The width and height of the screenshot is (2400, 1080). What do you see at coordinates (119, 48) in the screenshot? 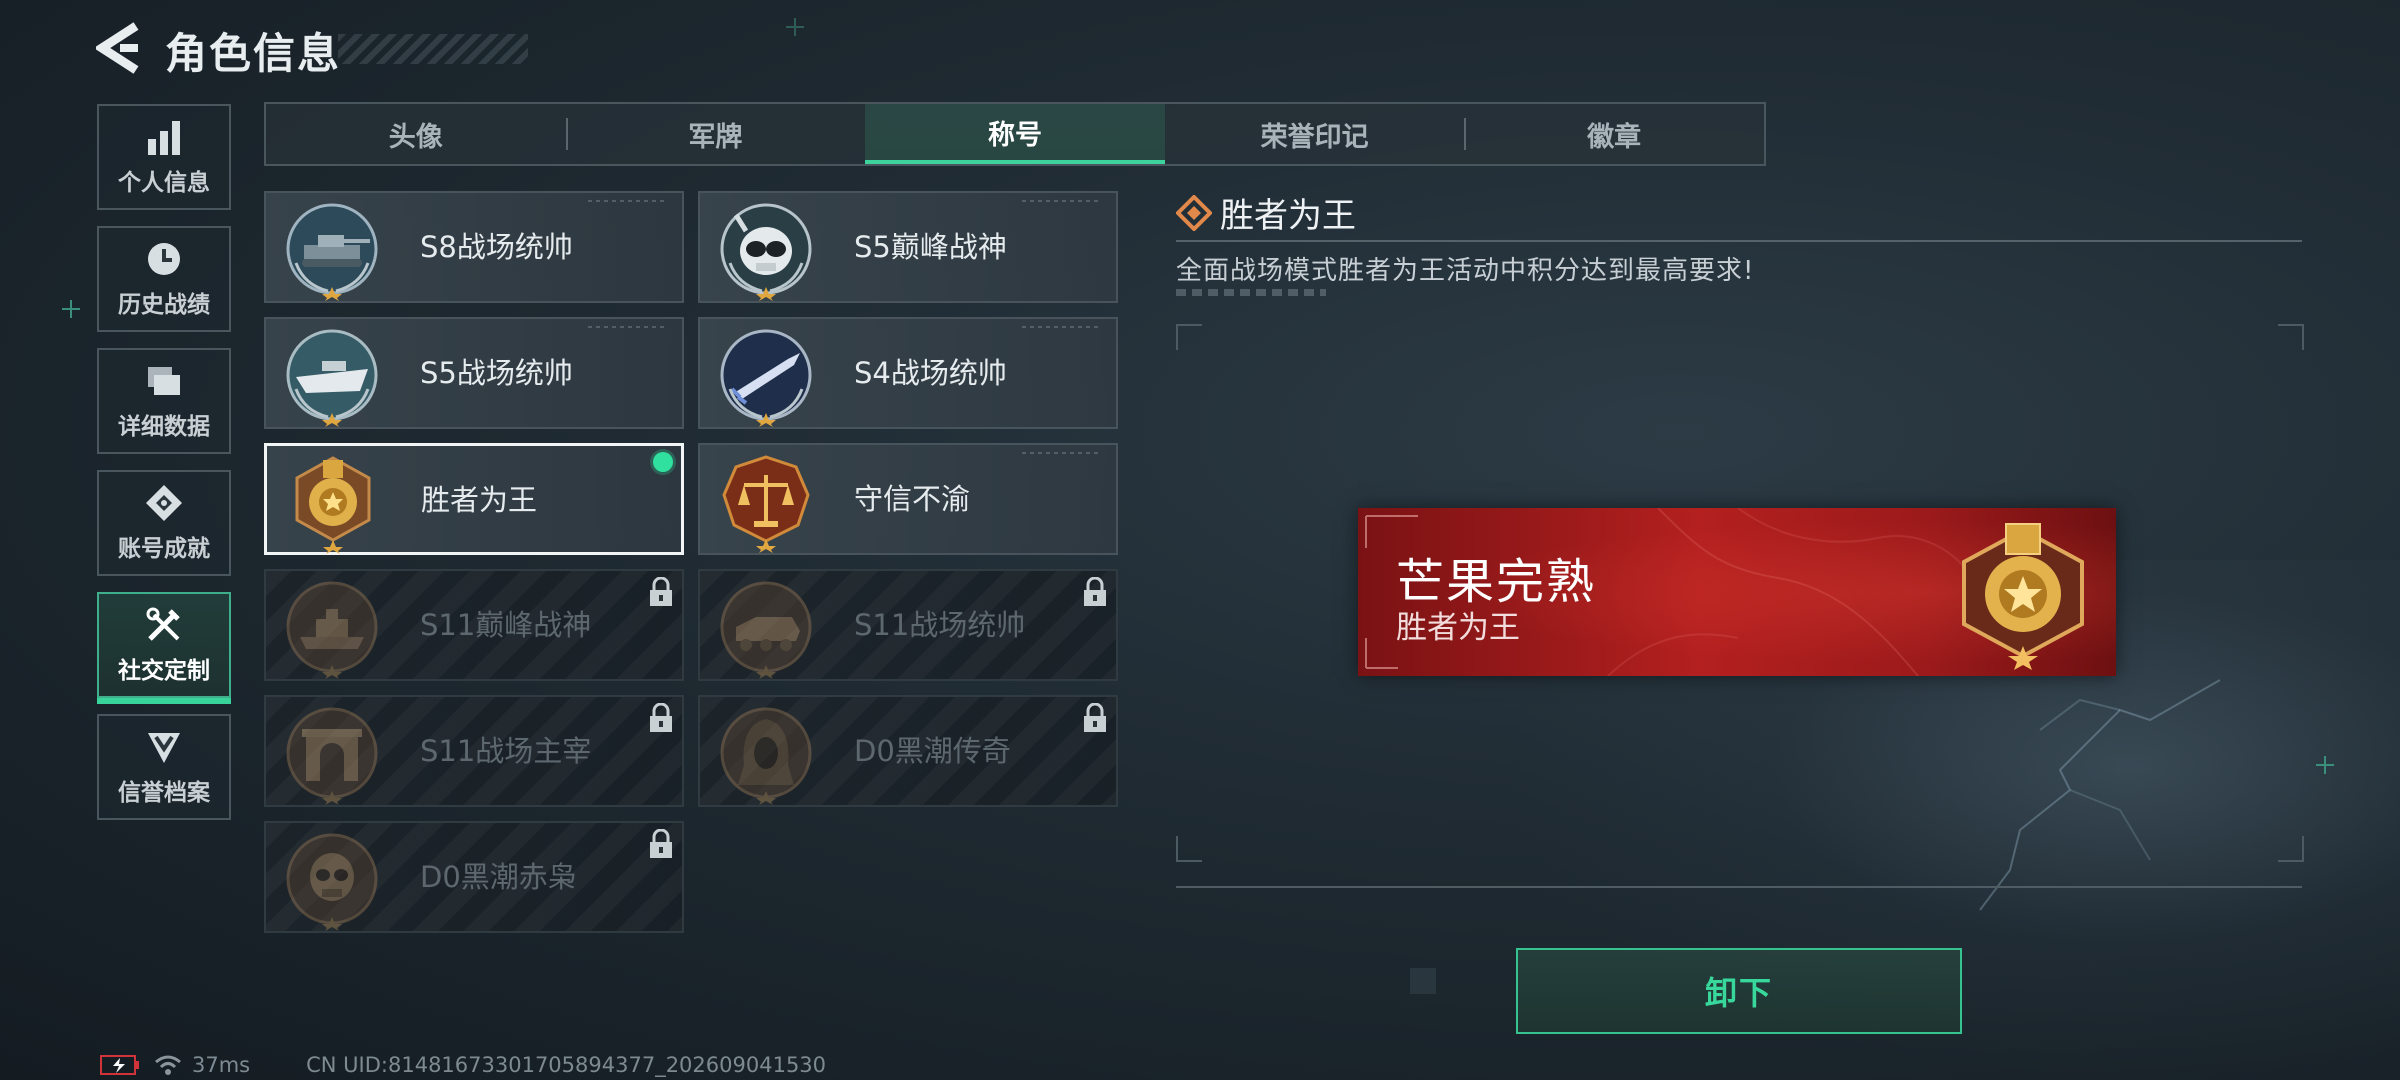
I see `back-button` at bounding box center [119, 48].